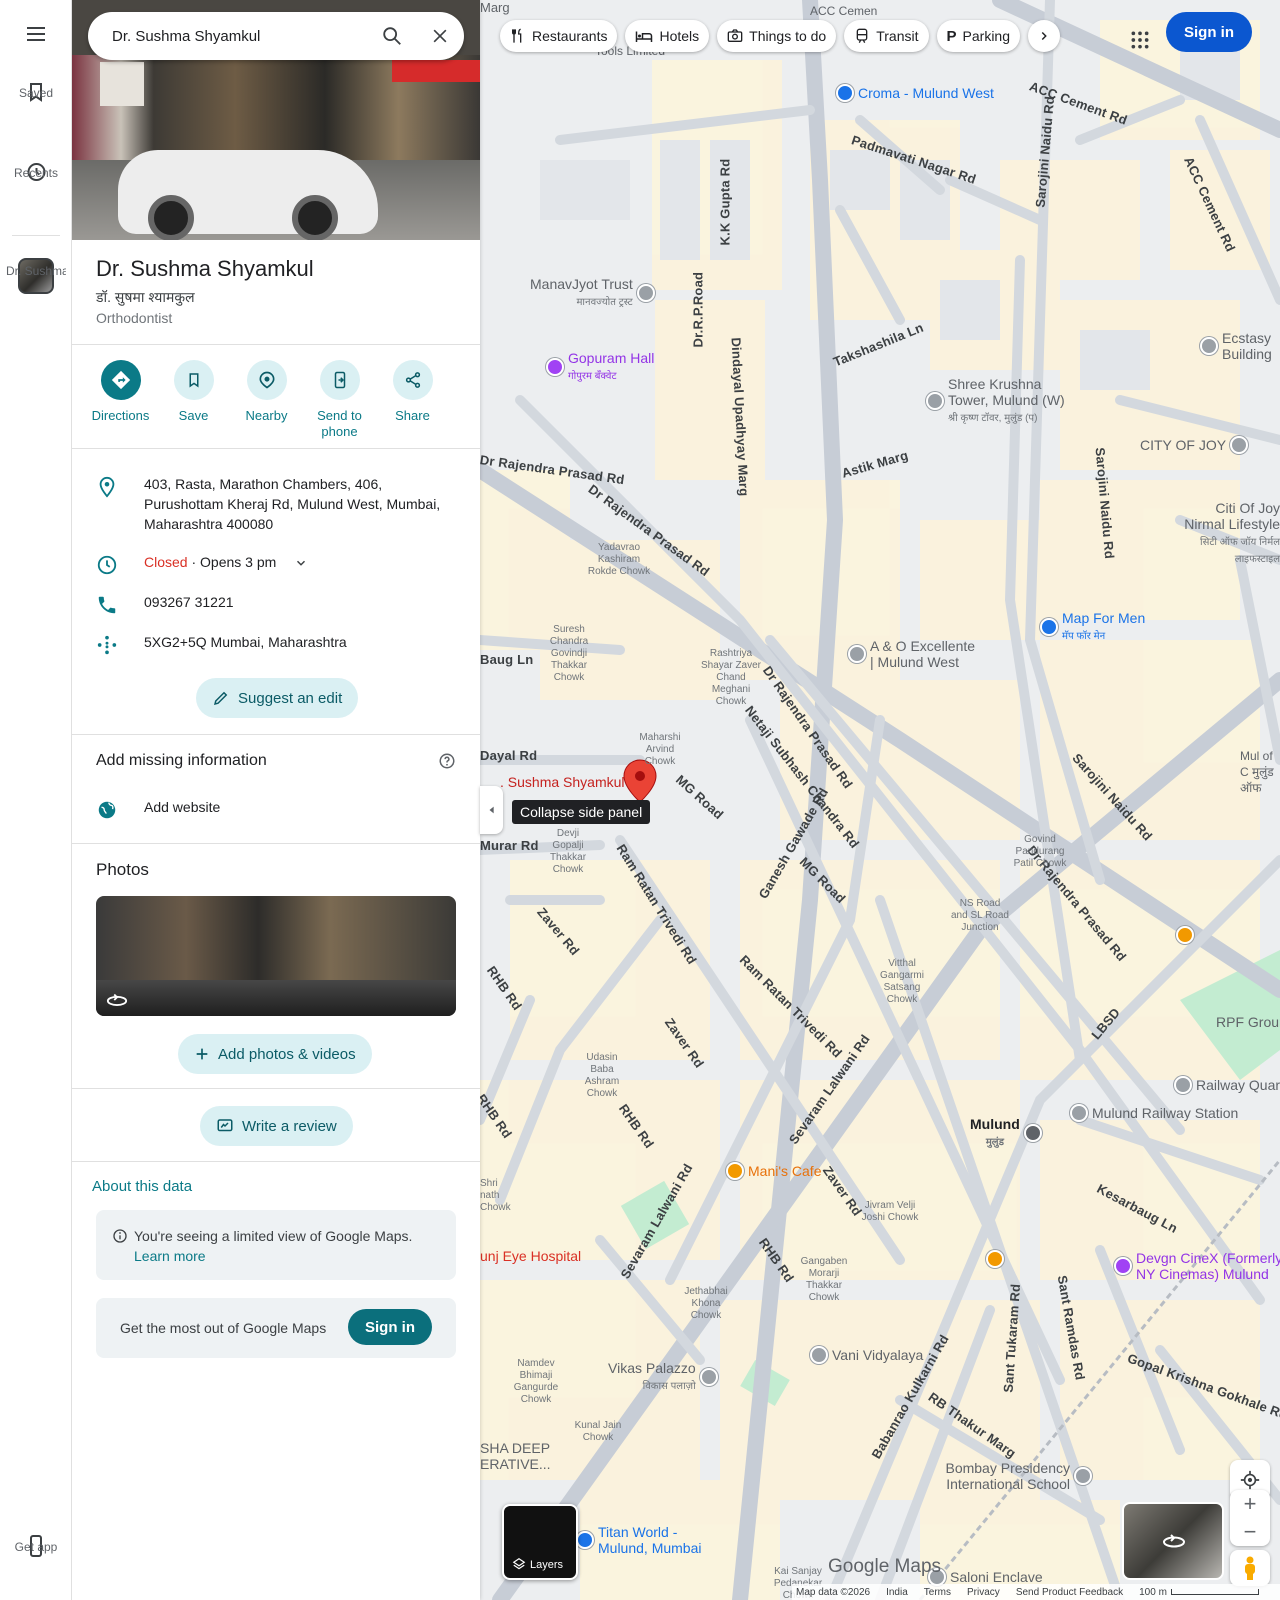 This screenshot has height=1600, width=1280. Describe the element at coordinates (937, 1592) in the screenshot. I see `terms-link: Terms` at that location.